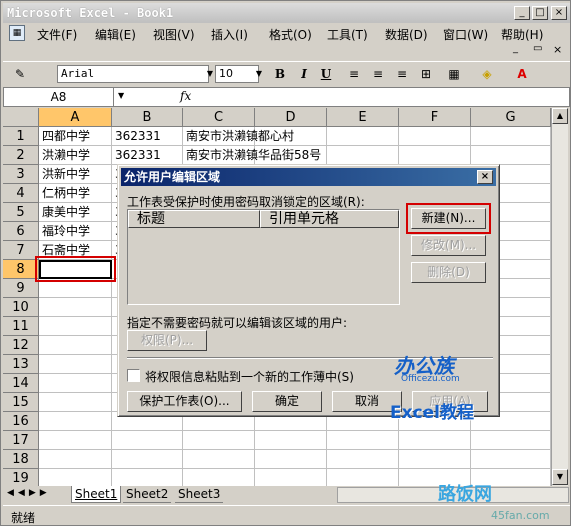 The height and width of the screenshot is (526, 571). What do you see at coordinates (290, 34) in the screenshot?
I see `menu-format: 格式(O)` at bounding box center [290, 34].